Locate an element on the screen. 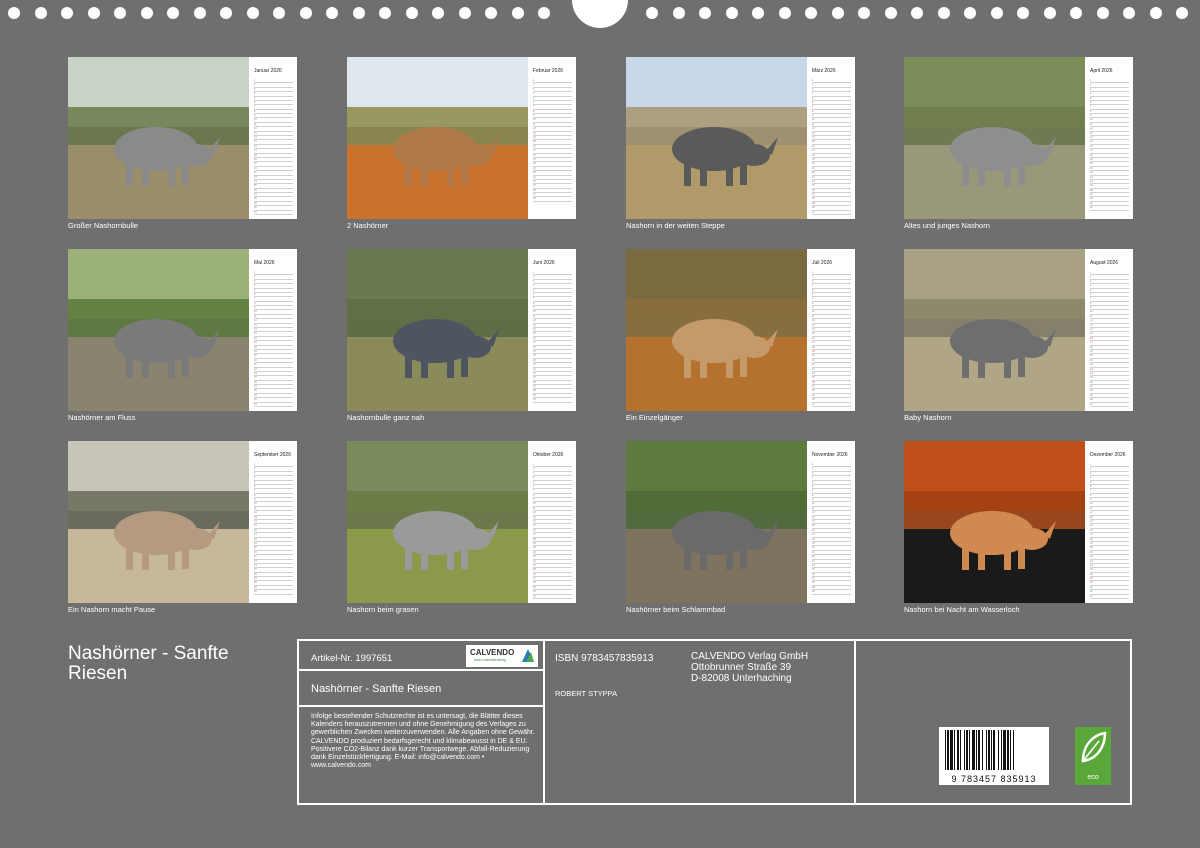  day-number: 18 is located at coordinates (1091, 539).